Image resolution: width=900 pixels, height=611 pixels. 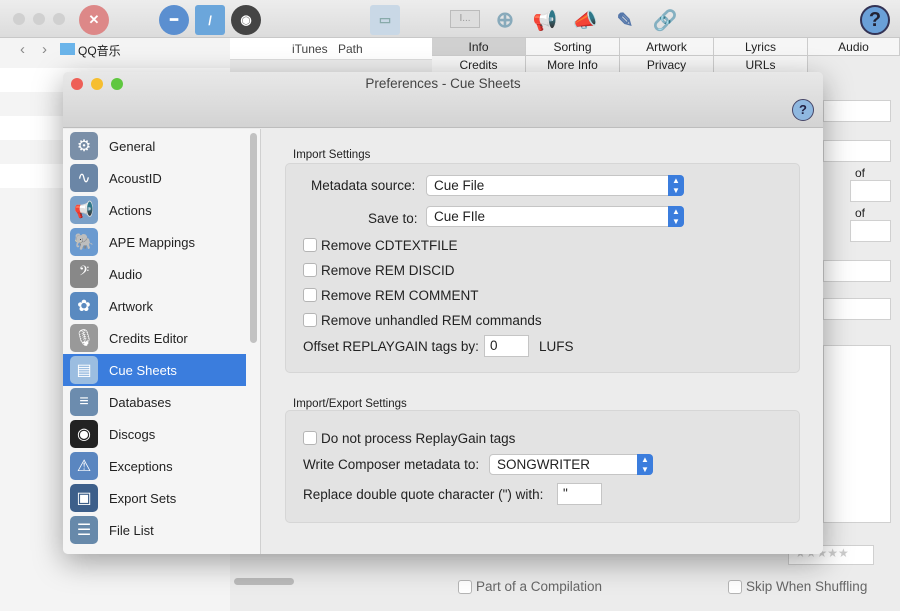 What do you see at coordinates (585, 20) in the screenshot?
I see `announce-edit-icon: 📣` at bounding box center [585, 20].